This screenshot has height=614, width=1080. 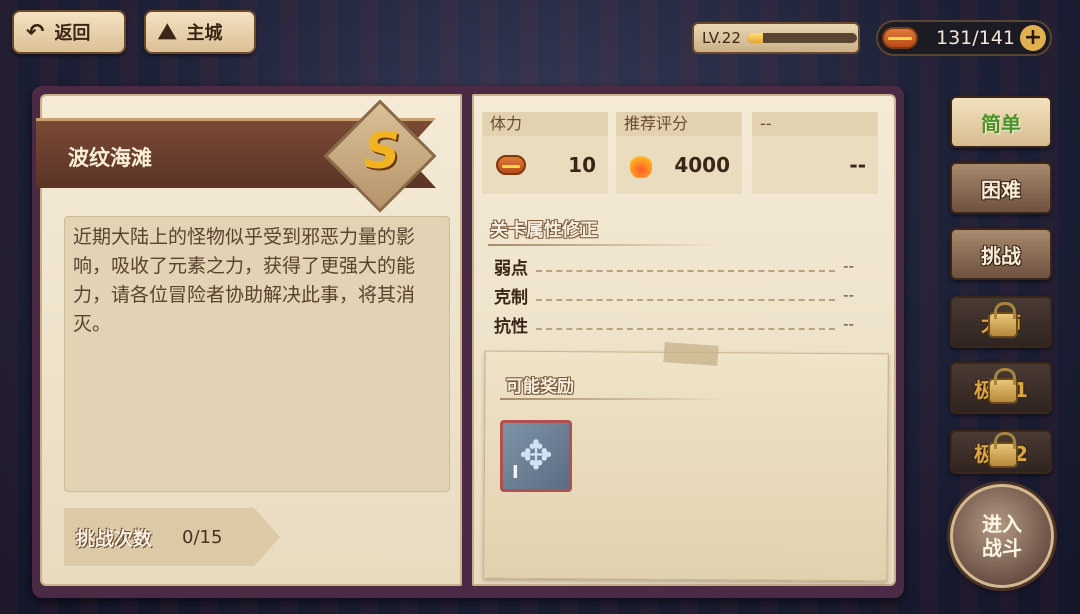 What do you see at coordinates (544, 230) in the screenshot?
I see `attribute-modifier-title: 关卡属性修正` at bounding box center [544, 230].